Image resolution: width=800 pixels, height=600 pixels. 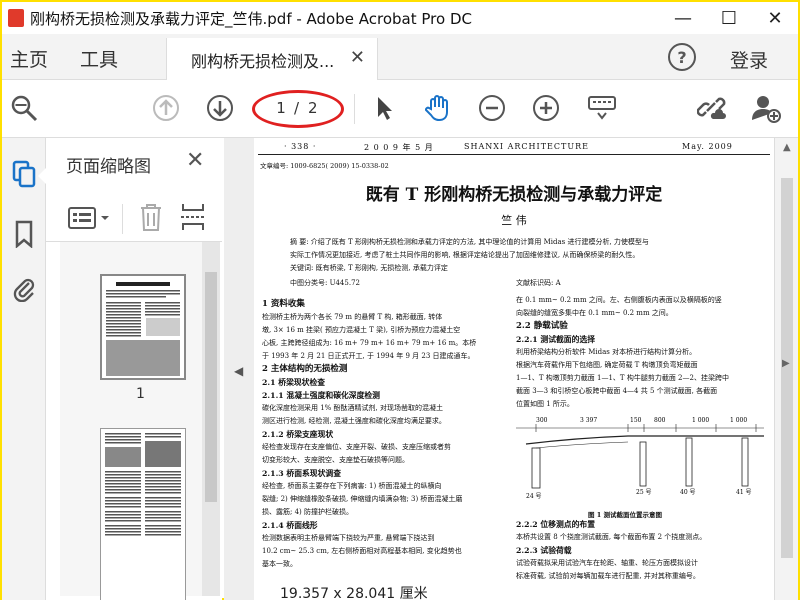 I want to click on body-text-line: 在 0.1 mm~ 0.2 mm 之间。左、右侧腹板内表面以及横隔板的竖, so click(x=619, y=300).